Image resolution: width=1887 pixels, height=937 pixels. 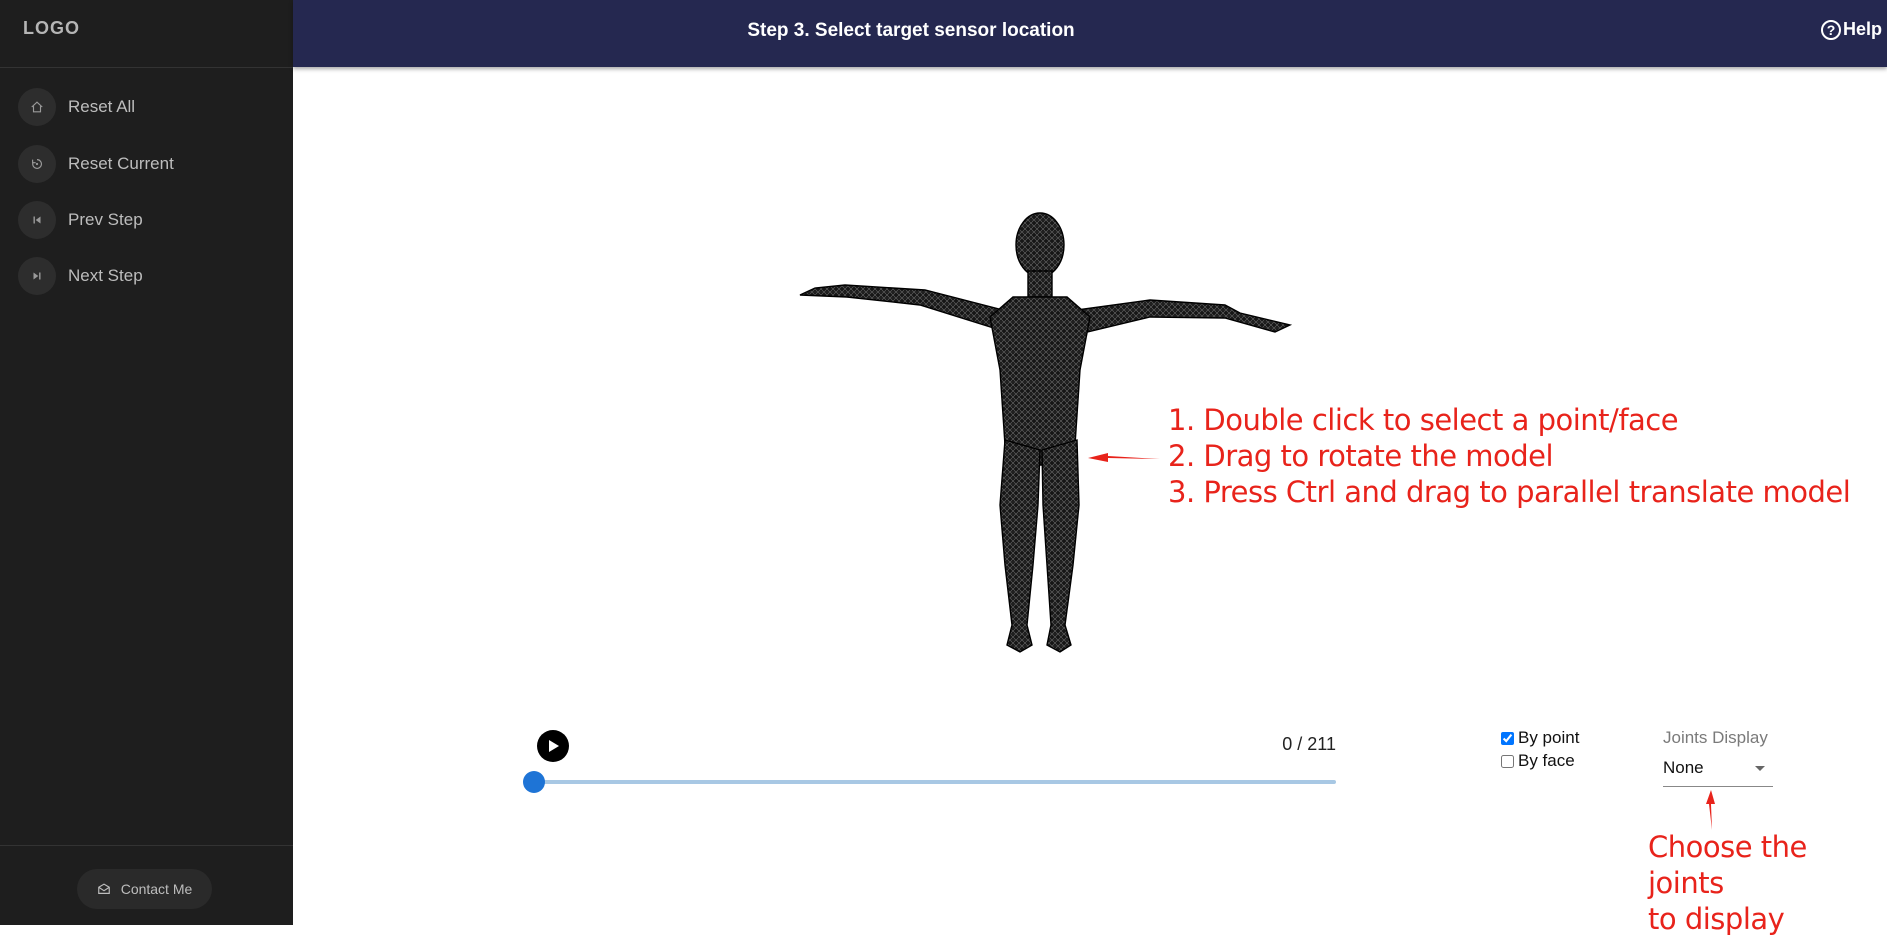 What do you see at coordinates (1507, 761) in the screenshot?
I see `by-face-checkbox` at bounding box center [1507, 761].